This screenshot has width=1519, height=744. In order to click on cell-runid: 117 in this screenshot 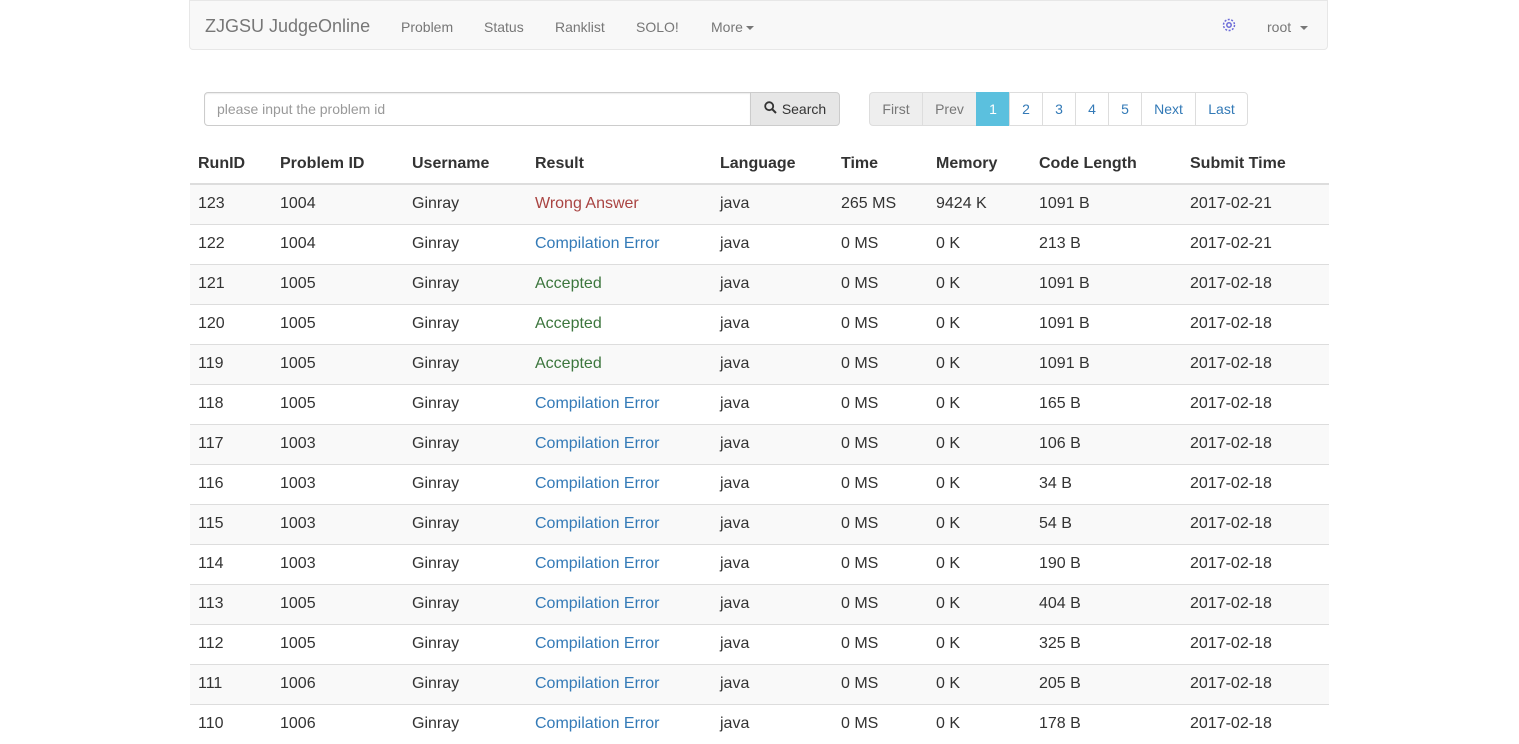, I will do `click(211, 443)`.